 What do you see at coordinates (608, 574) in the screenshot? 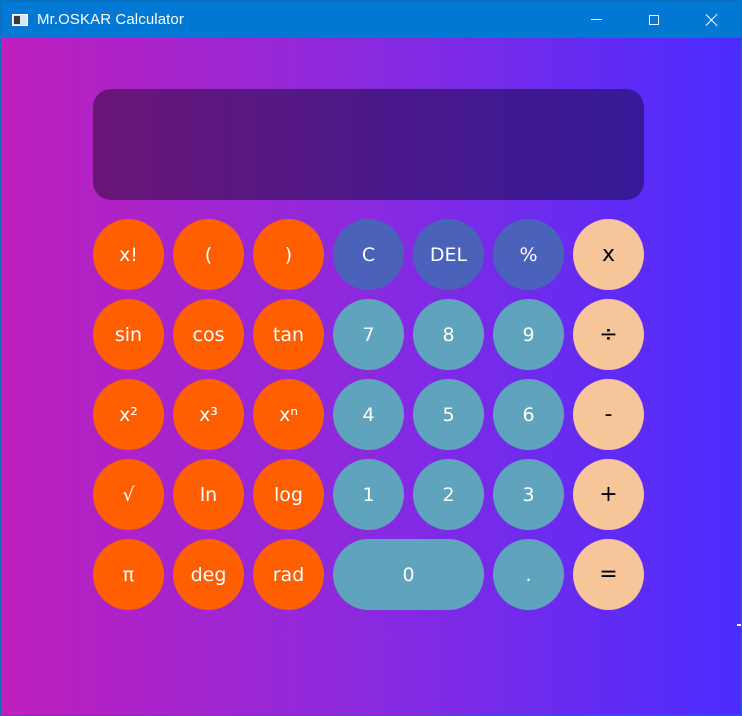
I see `equals-key: =` at bounding box center [608, 574].